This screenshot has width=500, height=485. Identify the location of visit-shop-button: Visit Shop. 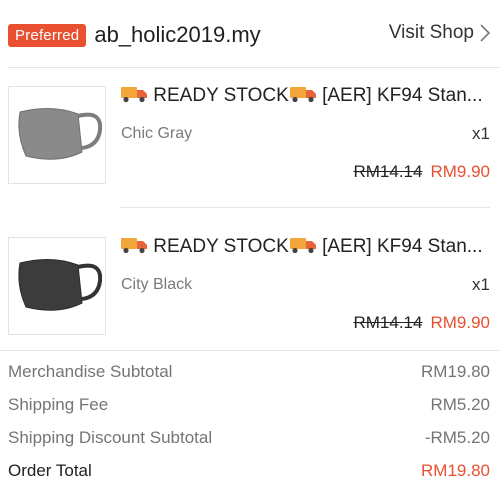
(439, 33).